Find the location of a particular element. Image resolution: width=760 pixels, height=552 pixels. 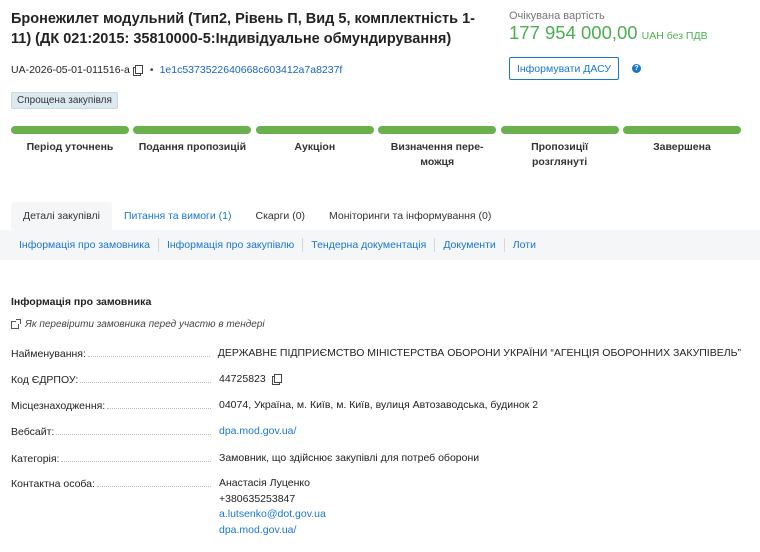

stage-auction: Аукціон is located at coordinates (314, 148).